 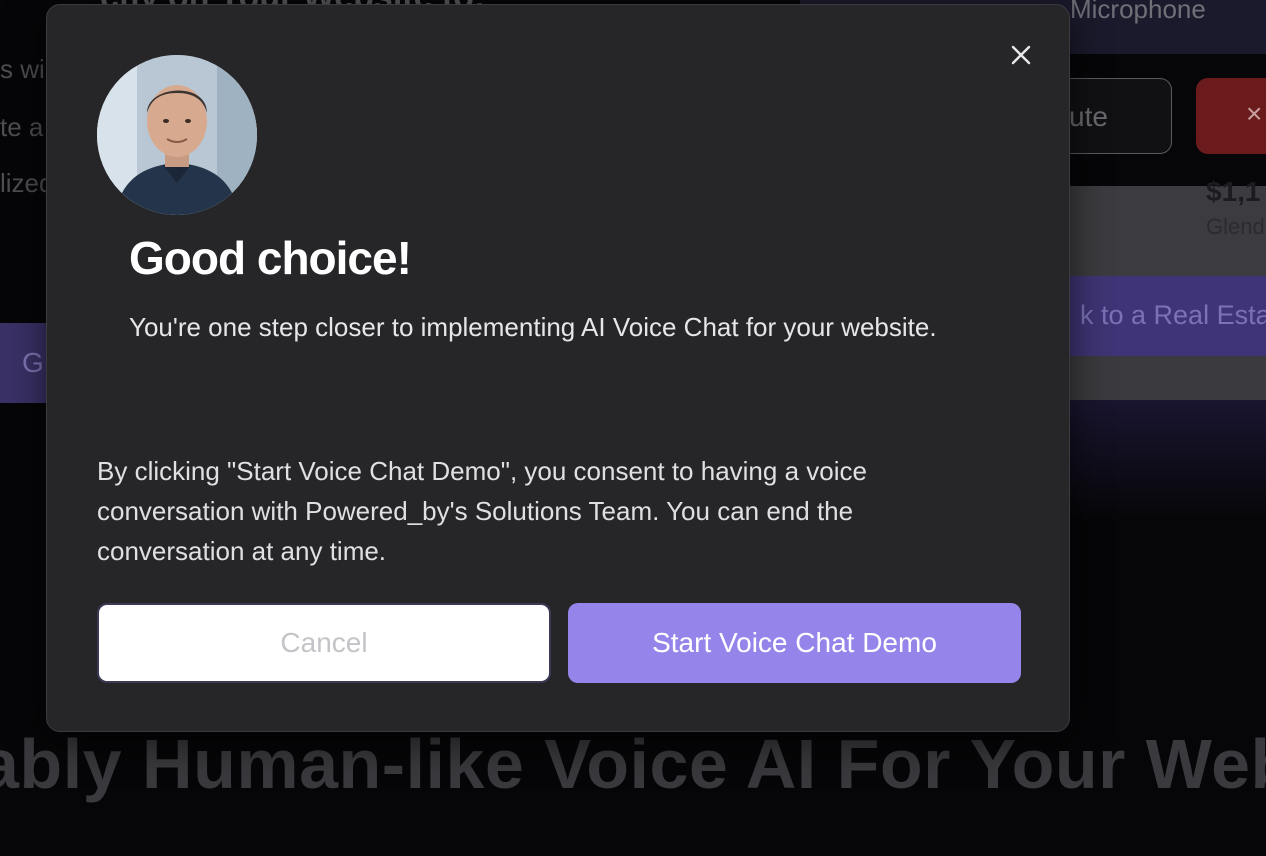 What do you see at coordinates (33, 362) in the screenshot?
I see `background-left-button-label: G` at bounding box center [33, 362].